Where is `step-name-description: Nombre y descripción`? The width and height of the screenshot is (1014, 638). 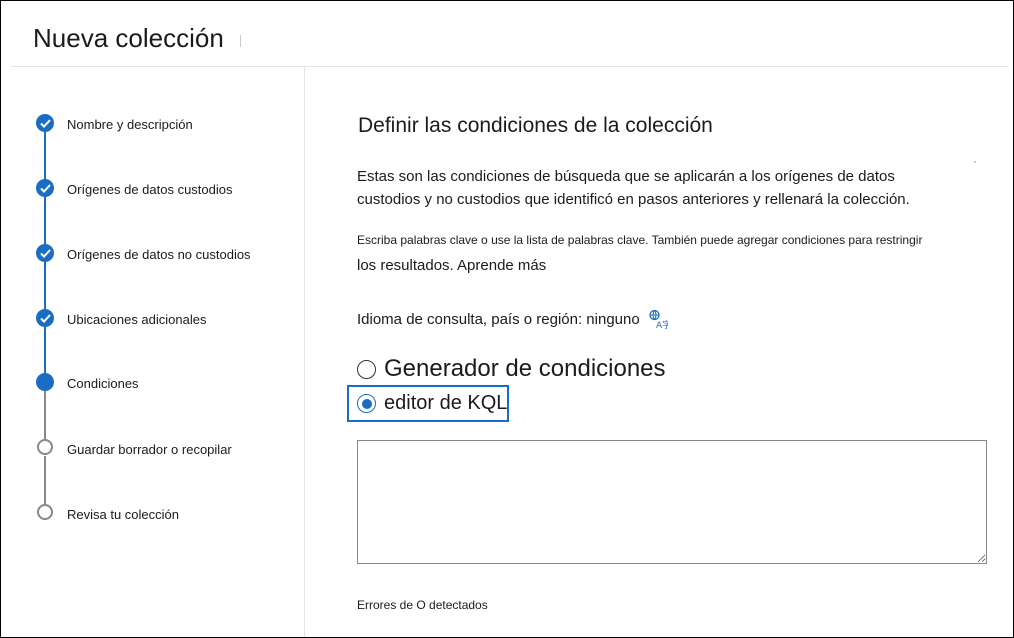 step-name-description: Nombre y descripción is located at coordinates (130, 124).